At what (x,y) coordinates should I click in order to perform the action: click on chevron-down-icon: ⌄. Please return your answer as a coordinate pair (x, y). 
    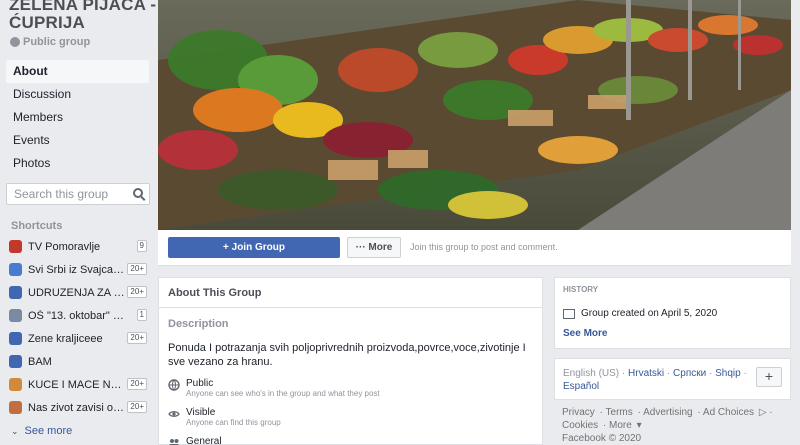
    Looking at the image, I should click on (15, 430).